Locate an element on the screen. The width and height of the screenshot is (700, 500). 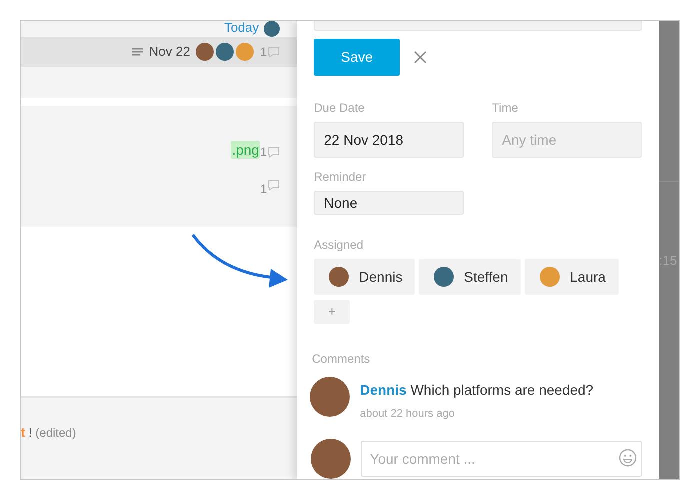
field-label: Time is located at coordinates (506, 108).